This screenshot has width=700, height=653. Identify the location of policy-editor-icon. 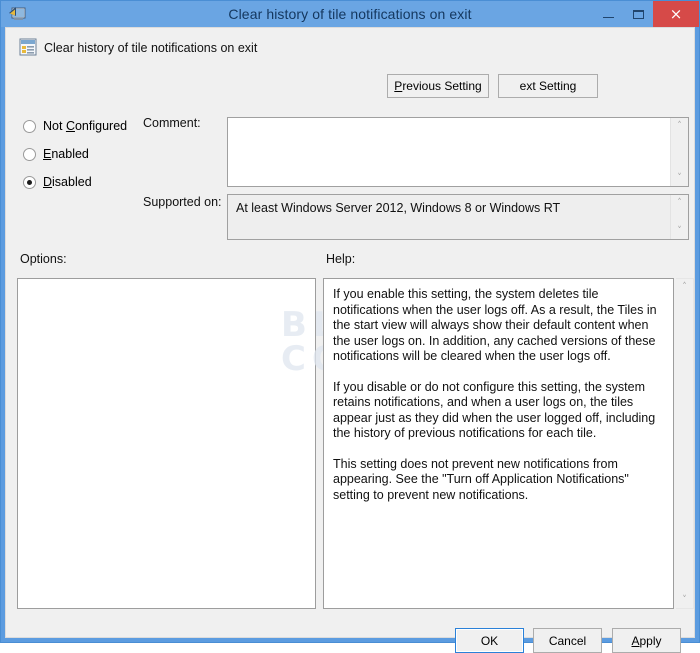
(17, 14).